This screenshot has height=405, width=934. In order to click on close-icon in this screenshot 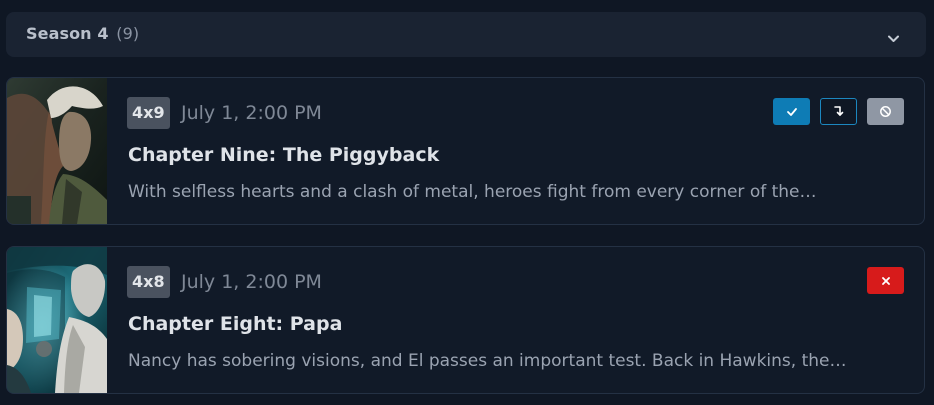, I will do `click(885, 280)`.